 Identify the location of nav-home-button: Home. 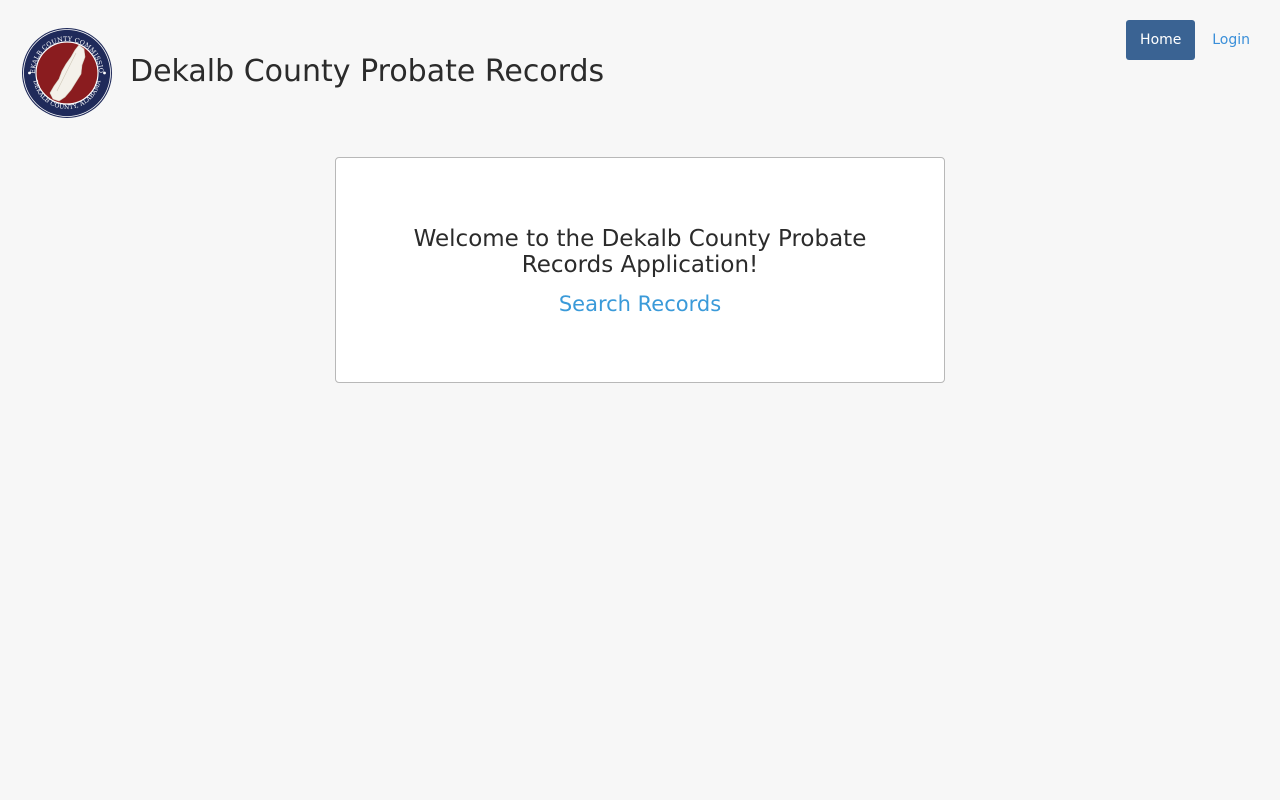
(1161, 40).